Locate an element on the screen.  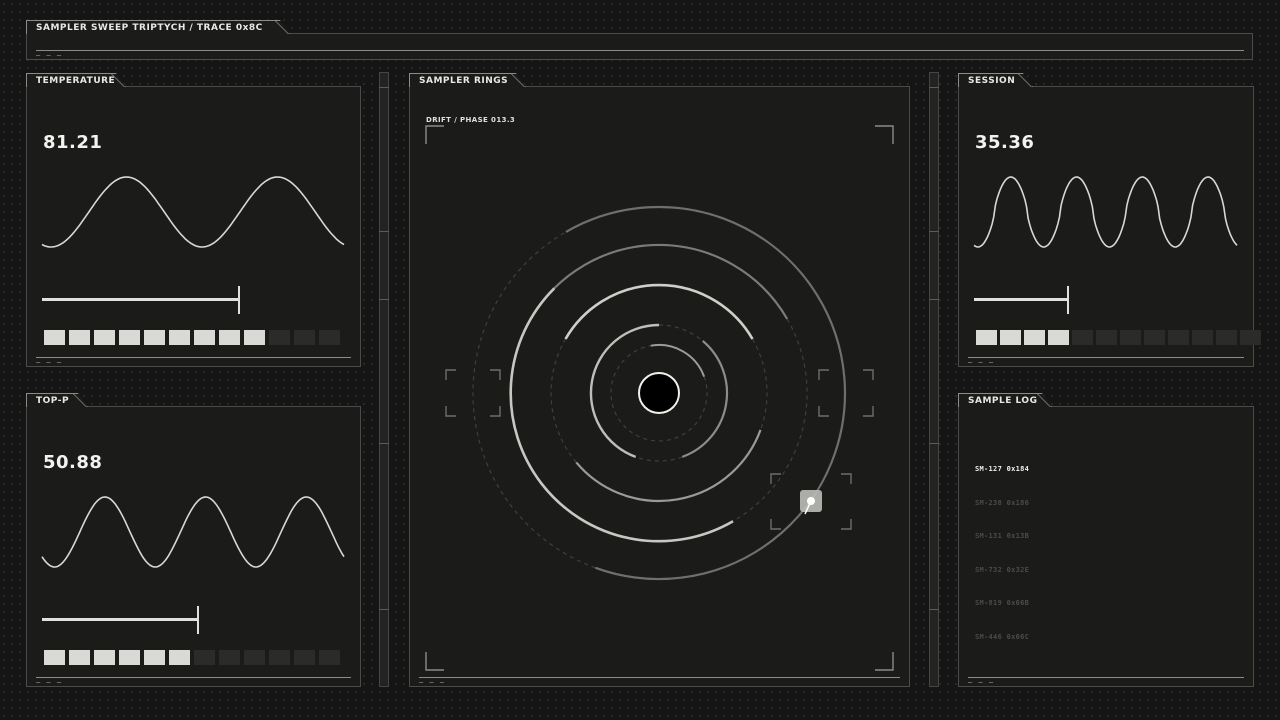
top-p-slider-handle is located at coordinates (198, 620).